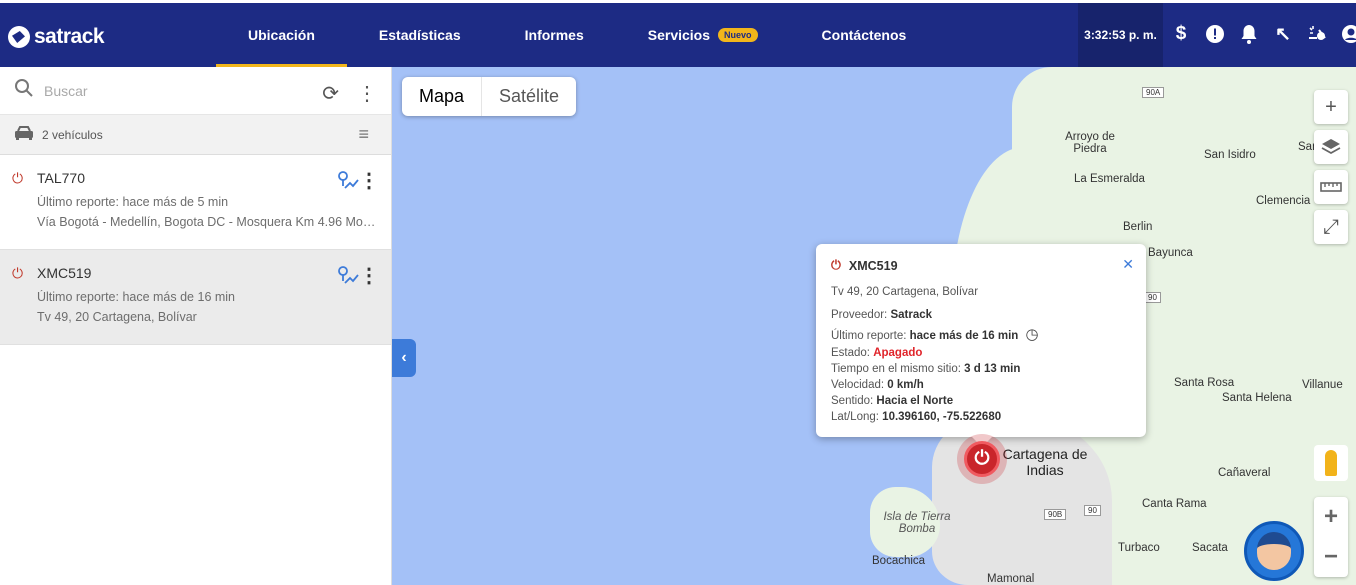  Describe the element at coordinates (892, 401) in the screenshot. I see `popup-direction: Sentido: Hacia el Norte` at that location.